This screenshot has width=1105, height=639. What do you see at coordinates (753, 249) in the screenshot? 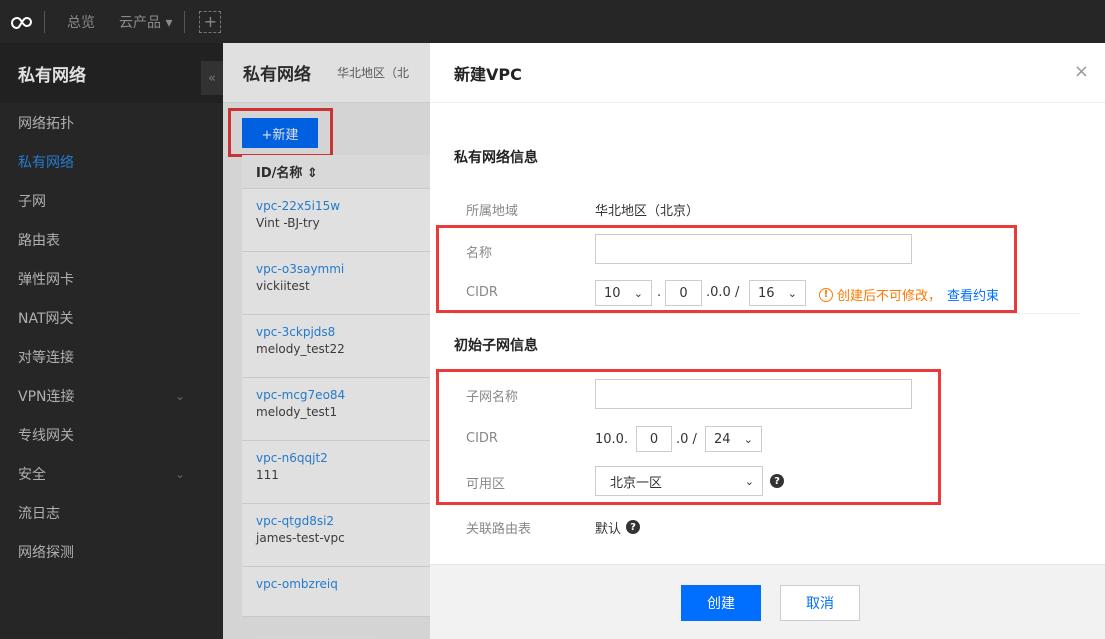
I see `vpc-name-input` at bounding box center [753, 249].